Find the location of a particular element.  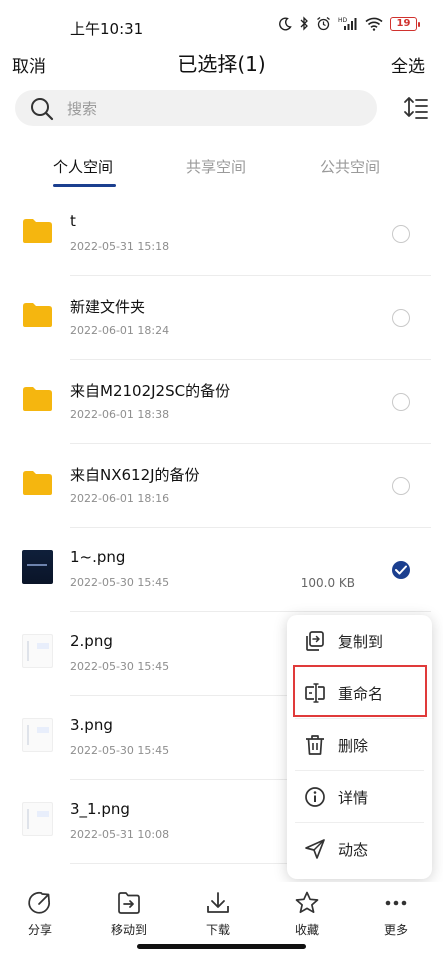

file-name: 2.png is located at coordinates (91, 641).